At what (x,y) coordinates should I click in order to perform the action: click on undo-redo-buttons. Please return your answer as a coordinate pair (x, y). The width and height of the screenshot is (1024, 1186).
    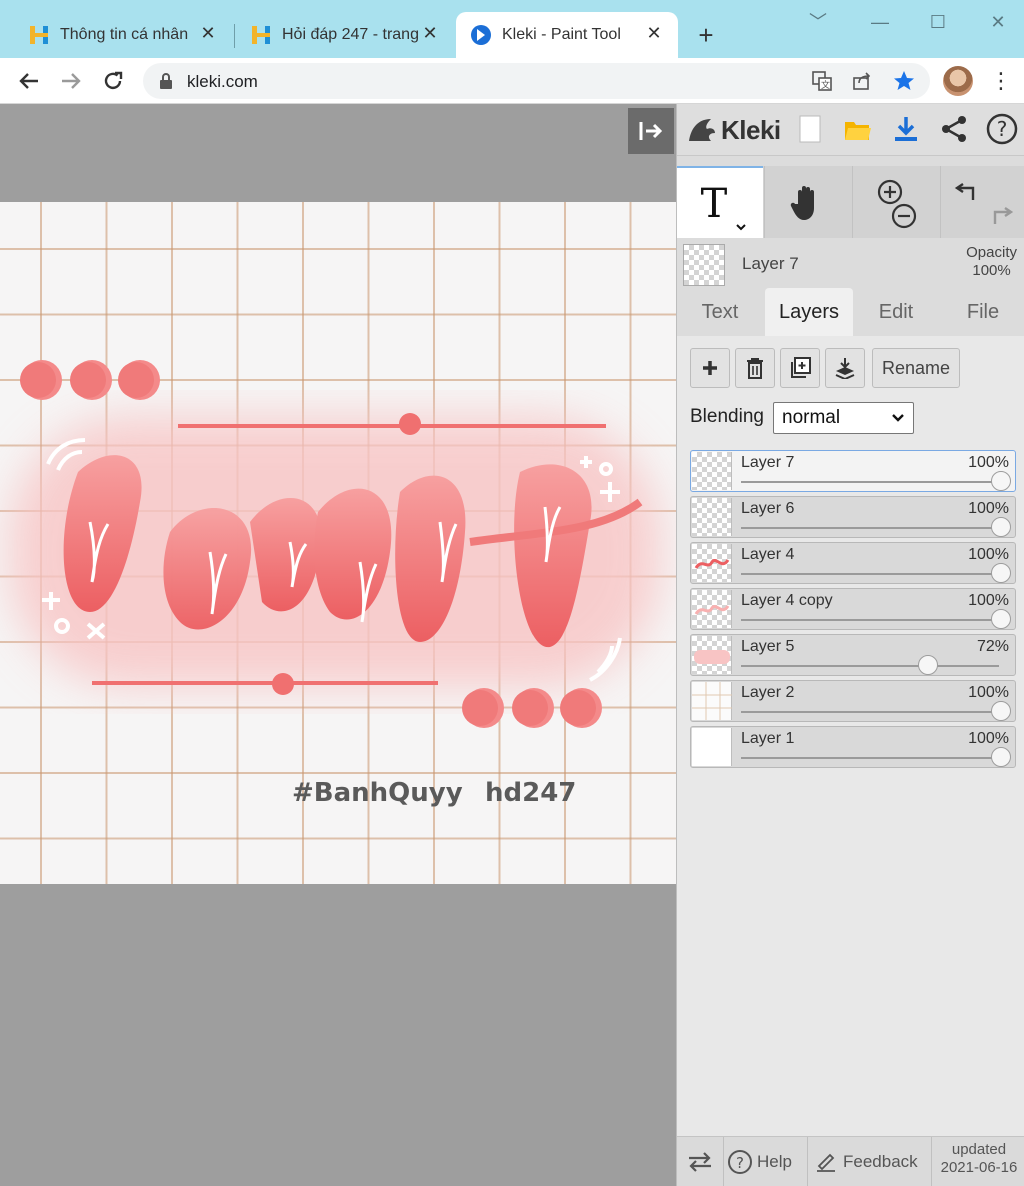
    Looking at the image, I should click on (982, 202).